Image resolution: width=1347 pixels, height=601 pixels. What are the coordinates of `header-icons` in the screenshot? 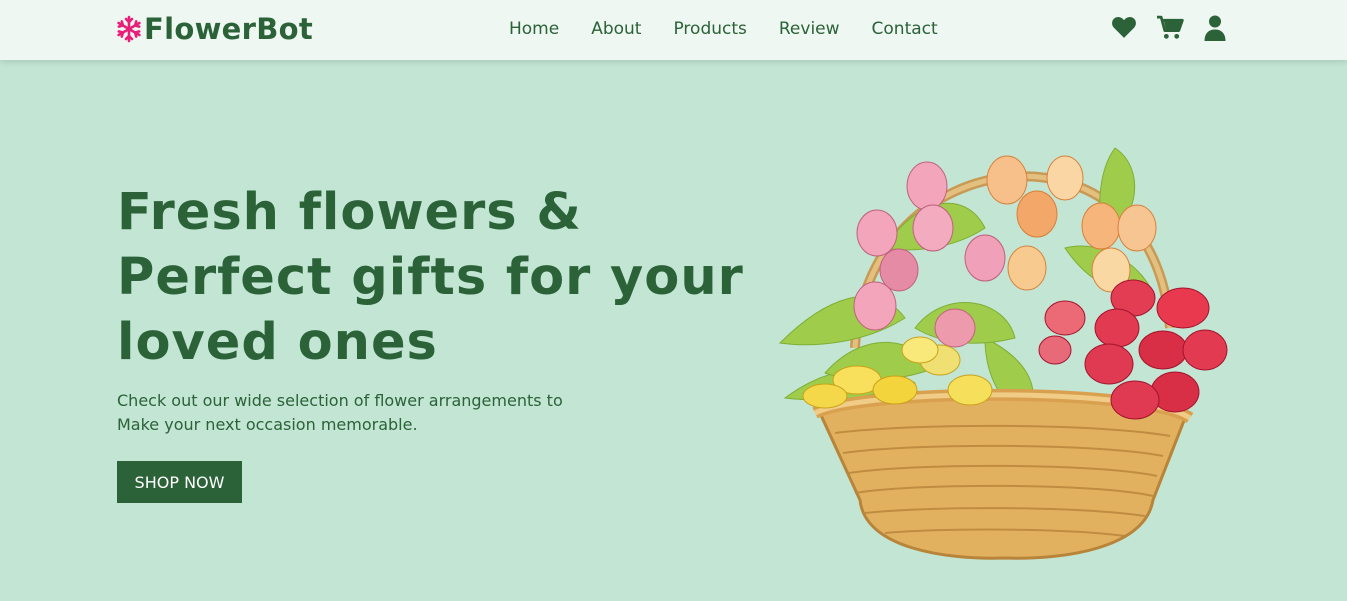 It's located at (1178, 28).